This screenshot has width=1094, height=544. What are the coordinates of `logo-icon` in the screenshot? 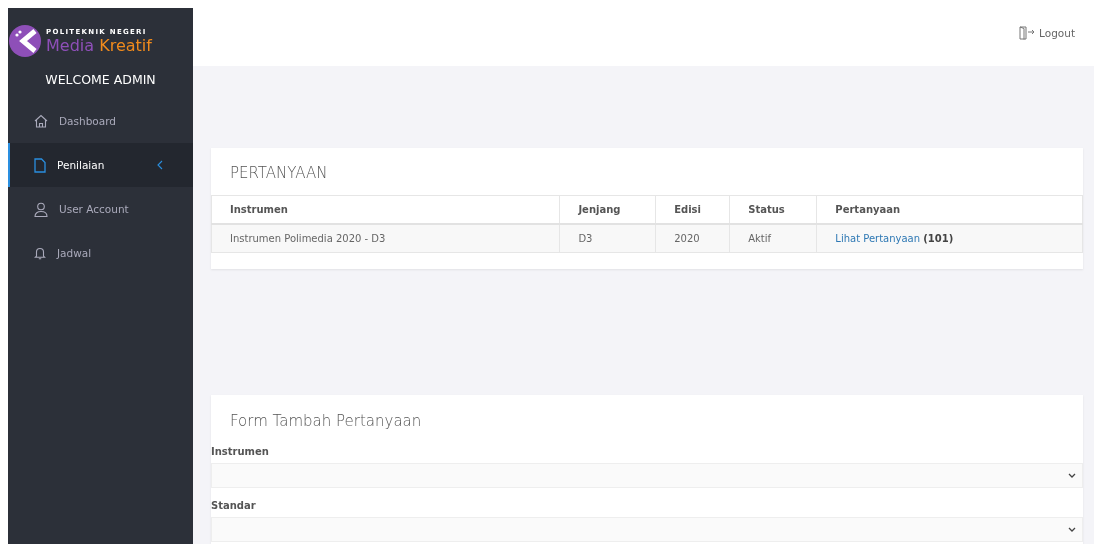 It's located at (25, 41).